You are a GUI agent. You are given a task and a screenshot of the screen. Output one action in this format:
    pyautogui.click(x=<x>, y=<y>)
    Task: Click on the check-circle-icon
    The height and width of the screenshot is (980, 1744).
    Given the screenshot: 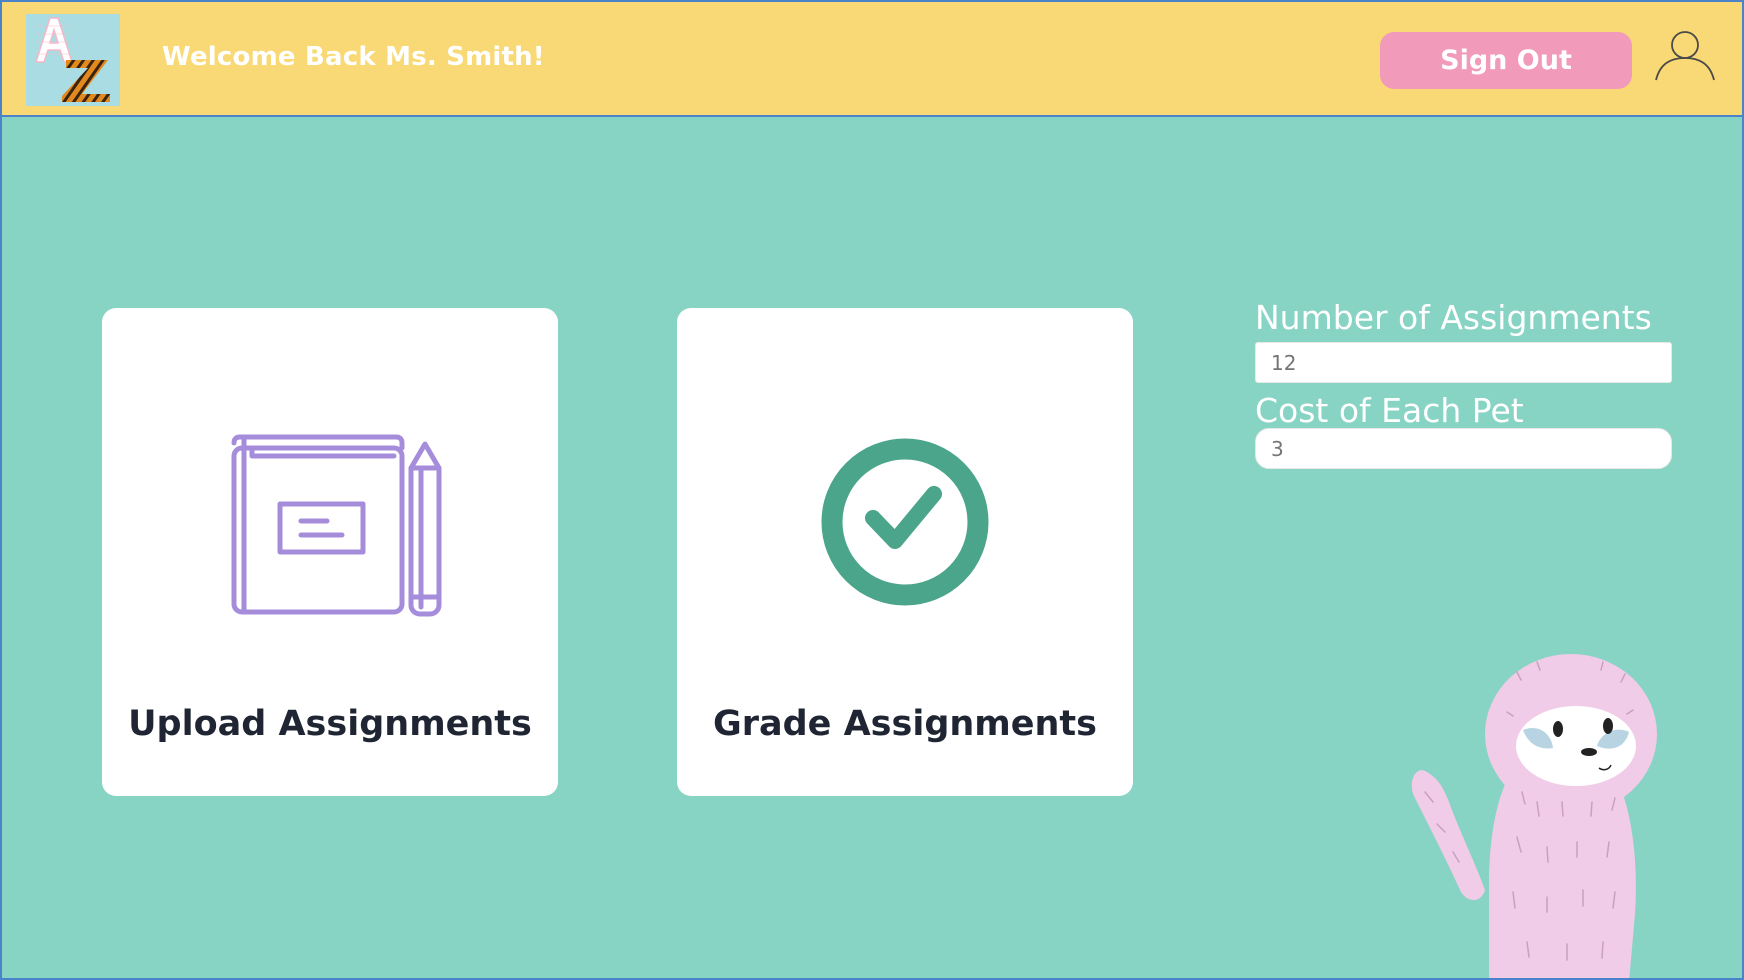 What is the action you would take?
    pyautogui.click(x=905, y=522)
    